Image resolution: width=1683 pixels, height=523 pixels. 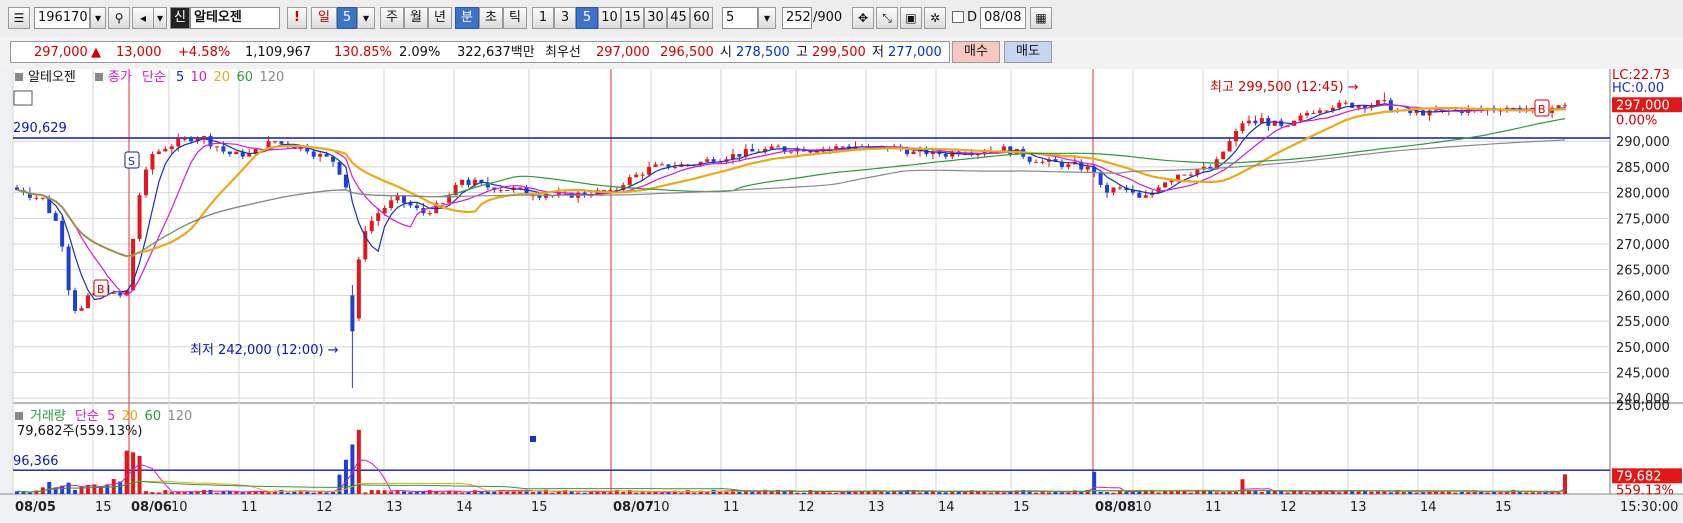 I want to click on tab-45min: 45, so click(x=678, y=18).